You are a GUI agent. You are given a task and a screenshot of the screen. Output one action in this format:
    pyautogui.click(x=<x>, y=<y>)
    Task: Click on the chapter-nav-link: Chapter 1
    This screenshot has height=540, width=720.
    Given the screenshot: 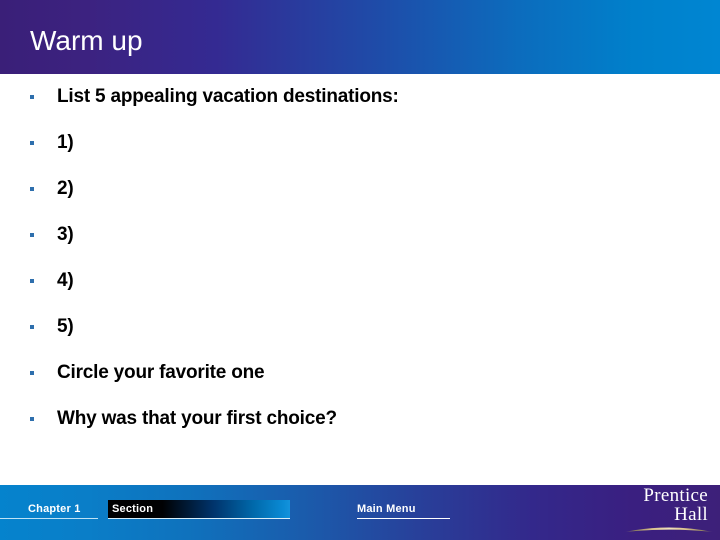 What is the action you would take?
    pyautogui.click(x=54, y=509)
    